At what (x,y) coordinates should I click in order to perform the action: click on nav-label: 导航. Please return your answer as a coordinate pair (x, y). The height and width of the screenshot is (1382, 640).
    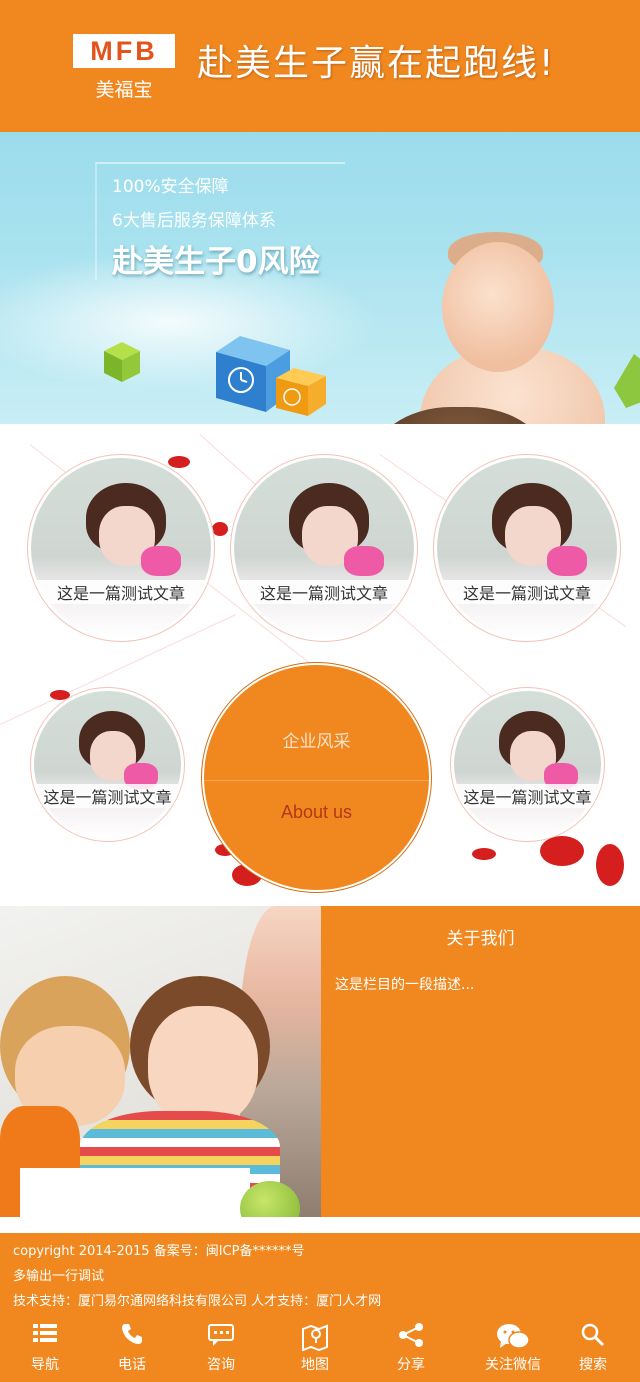
    Looking at the image, I should click on (45, 1365).